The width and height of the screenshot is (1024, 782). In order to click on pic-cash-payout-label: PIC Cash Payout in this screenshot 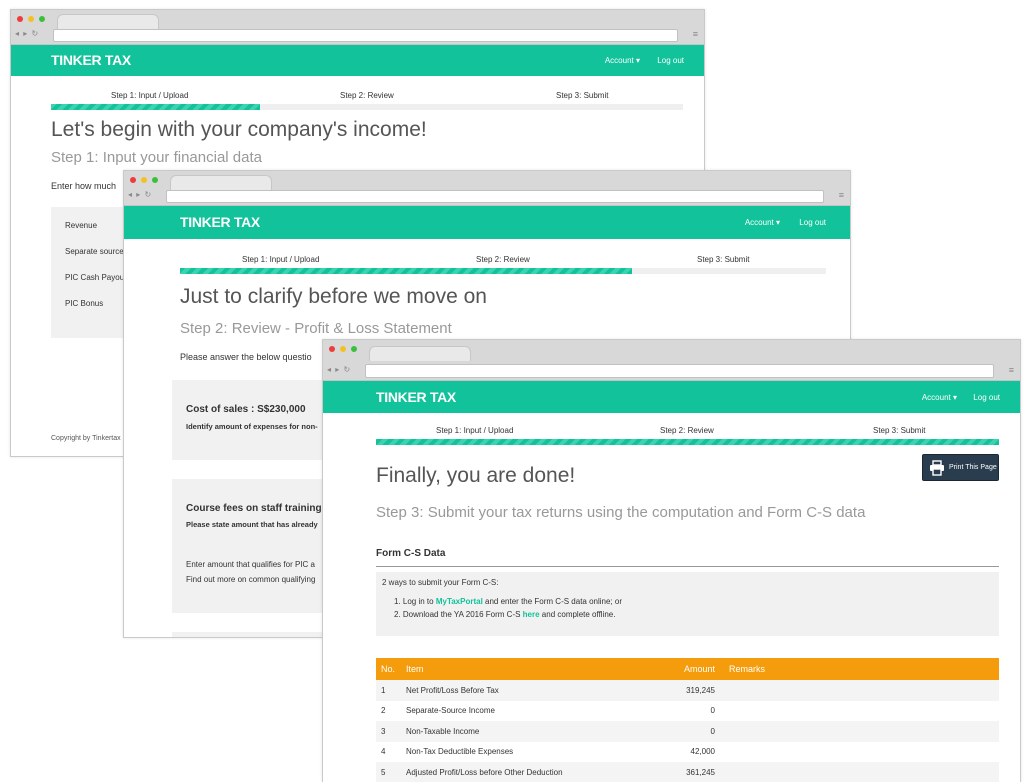, I will do `click(96, 277)`.